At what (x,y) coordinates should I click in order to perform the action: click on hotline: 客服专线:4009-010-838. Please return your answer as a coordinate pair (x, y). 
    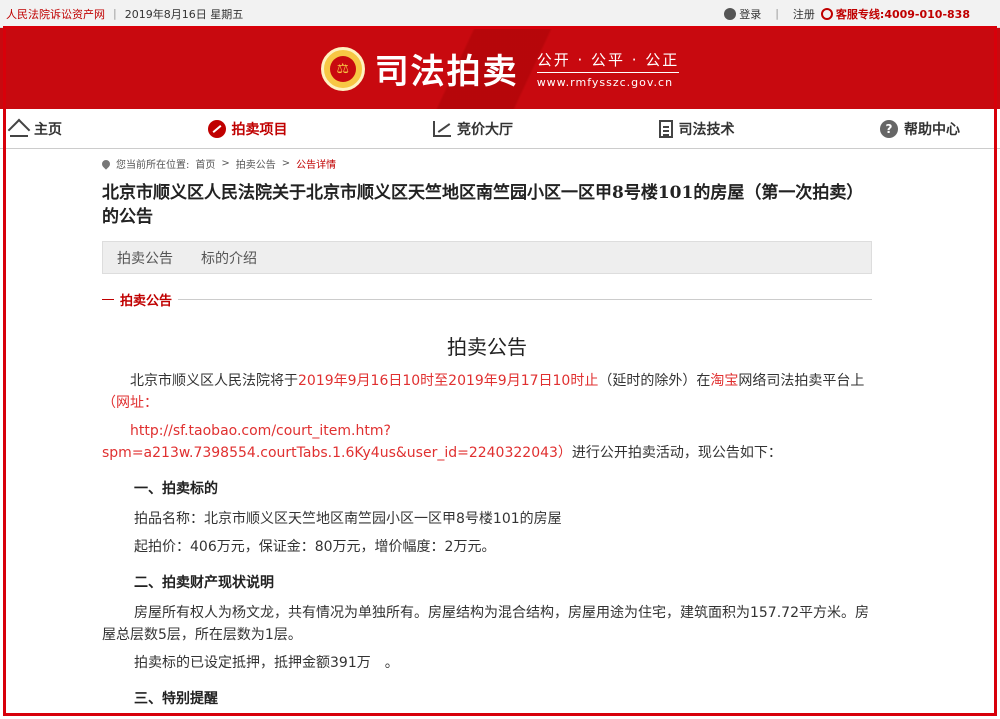
    Looking at the image, I should click on (895, 14).